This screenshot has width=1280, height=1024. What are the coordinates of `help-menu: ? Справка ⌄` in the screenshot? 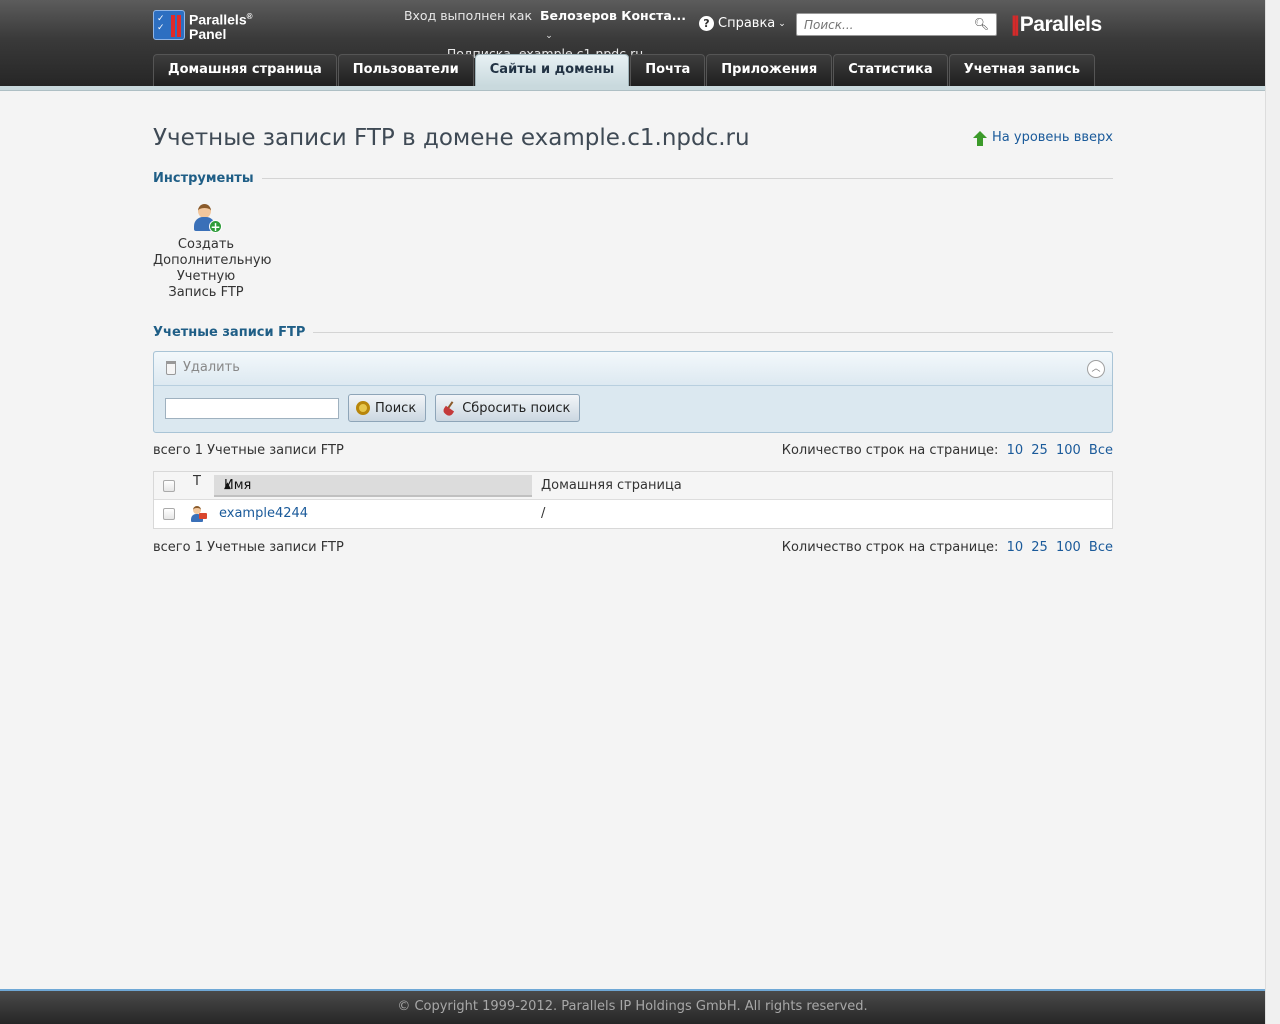 It's located at (742, 23).